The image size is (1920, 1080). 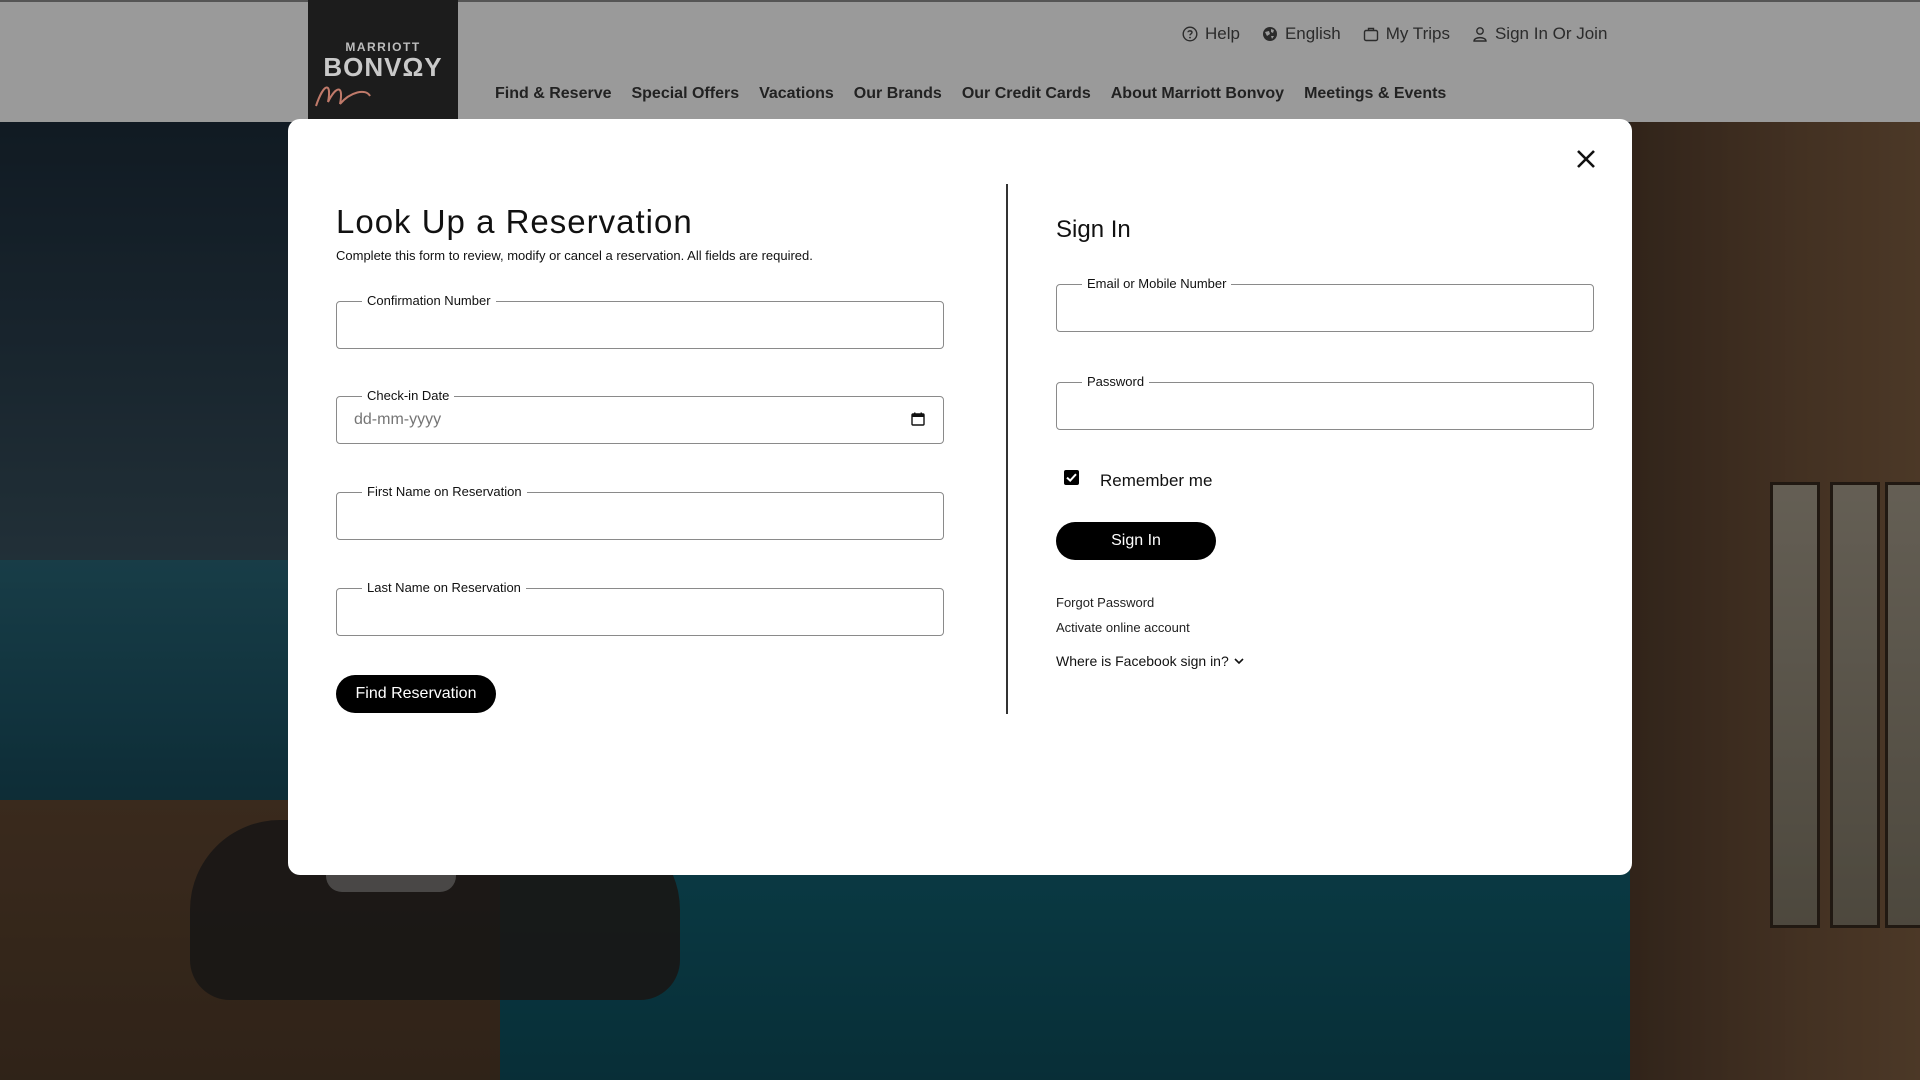 What do you see at coordinates (1313, 309) in the screenshot?
I see `email-input` at bounding box center [1313, 309].